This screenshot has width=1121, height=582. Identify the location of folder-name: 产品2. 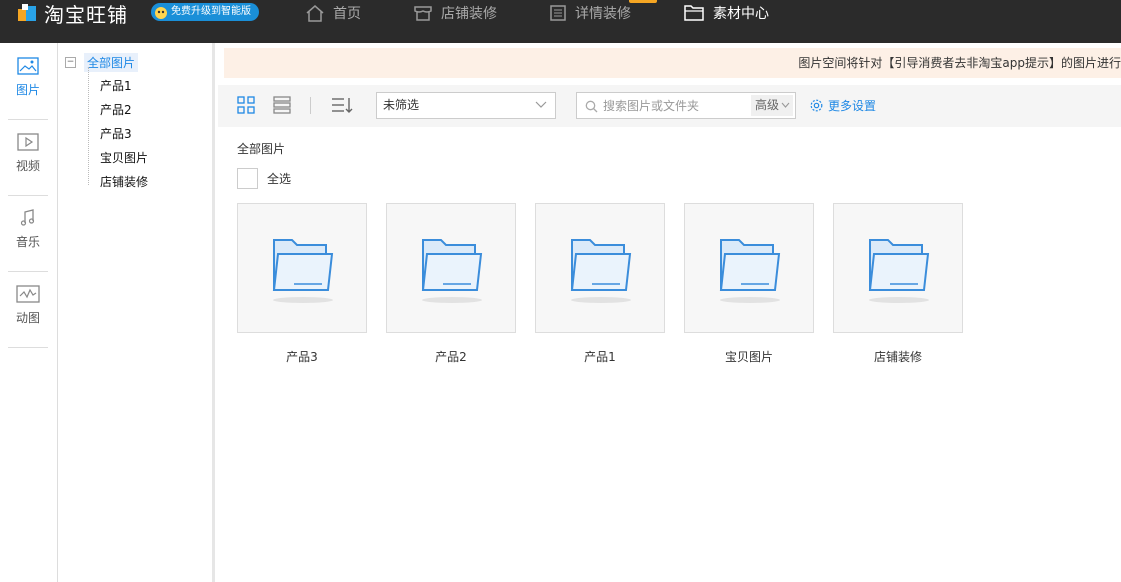
(451, 357).